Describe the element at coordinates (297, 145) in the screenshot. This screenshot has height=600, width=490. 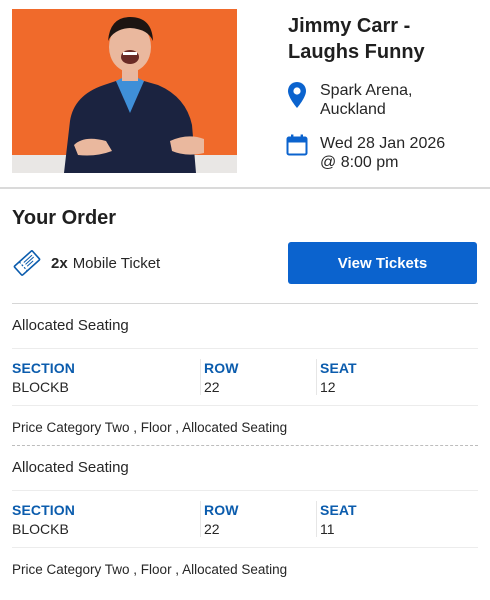
I see `calendar-icon` at that location.